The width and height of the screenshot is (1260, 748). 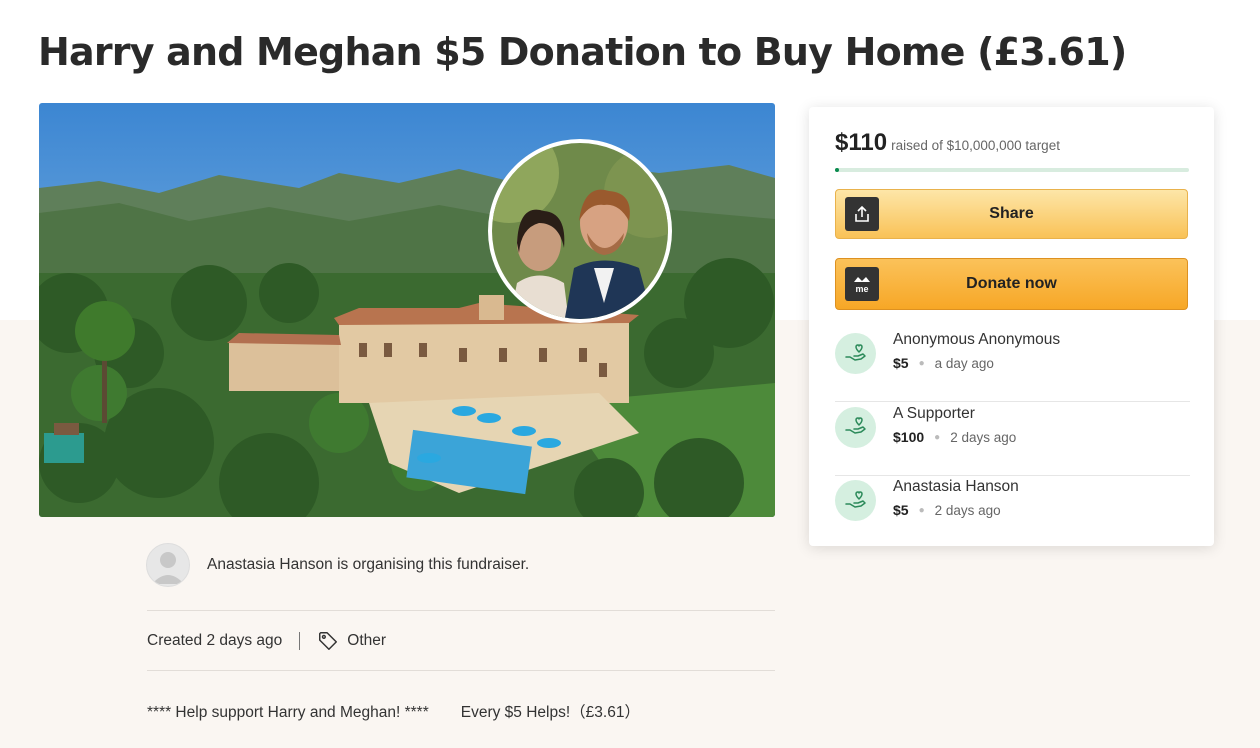 What do you see at coordinates (300, 641) in the screenshot?
I see `meta-separator` at bounding box center [300, 641].